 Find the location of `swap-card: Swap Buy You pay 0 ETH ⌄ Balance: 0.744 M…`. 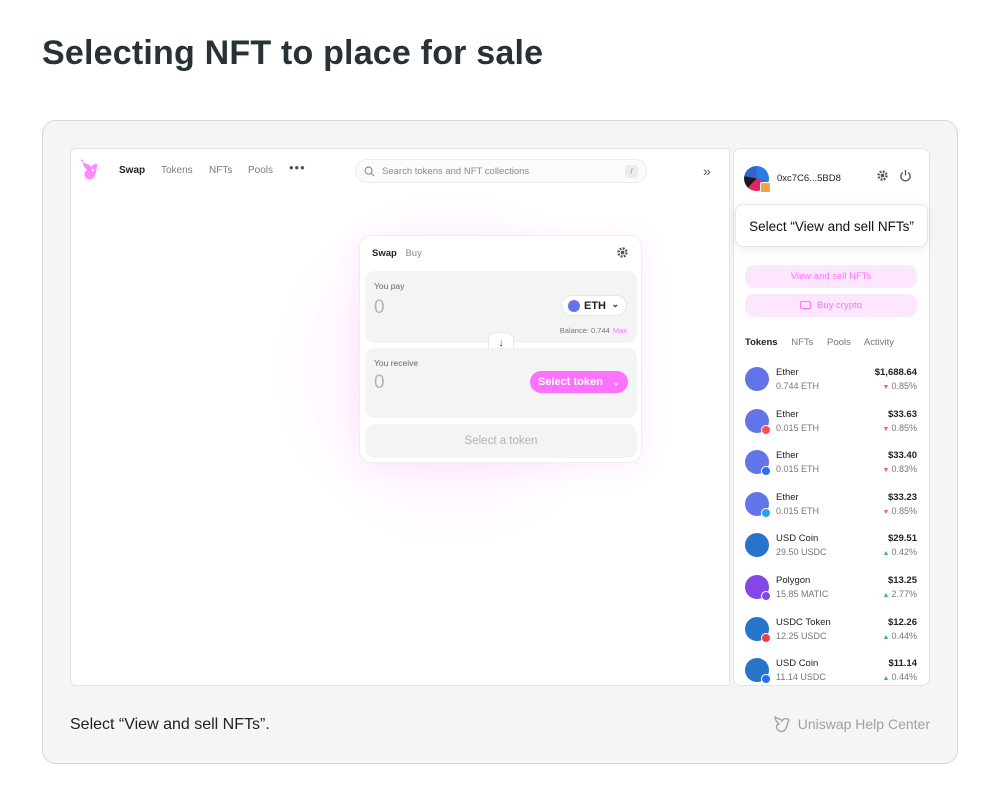

swap-card: Swap Buy You pay 0 ETH ⌄ Balance: 0.744 M… is located at coordinates (500, 349).